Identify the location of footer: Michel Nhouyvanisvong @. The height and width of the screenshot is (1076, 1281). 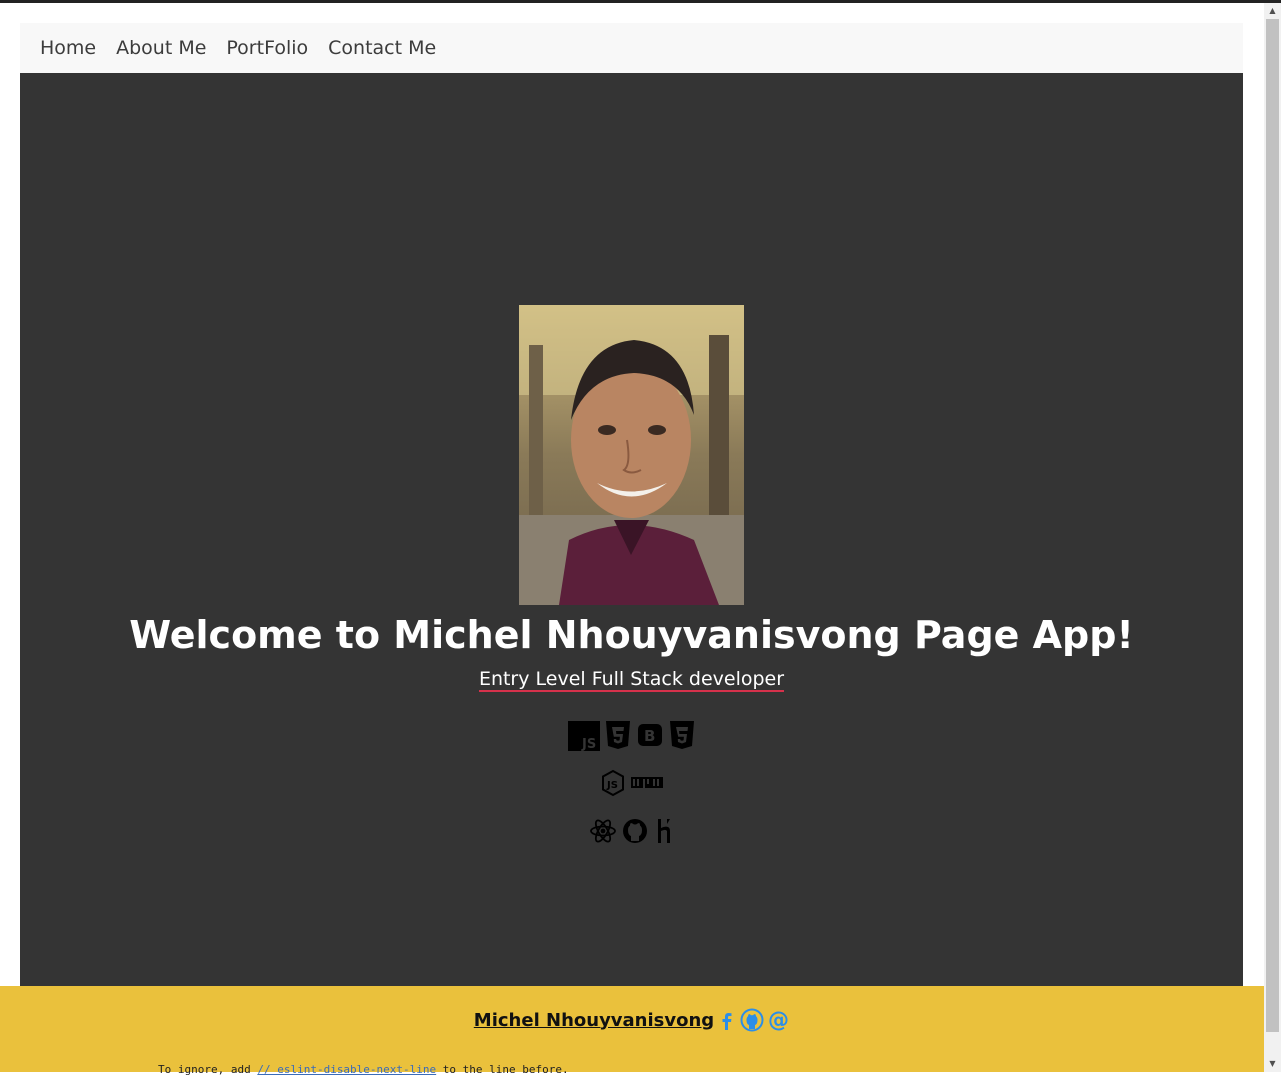
(632, 1029).